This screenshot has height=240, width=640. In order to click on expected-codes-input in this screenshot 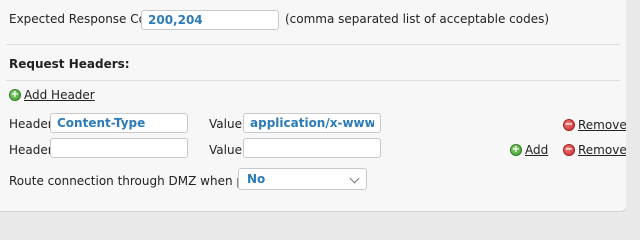, I will do `click(210, 20)`.